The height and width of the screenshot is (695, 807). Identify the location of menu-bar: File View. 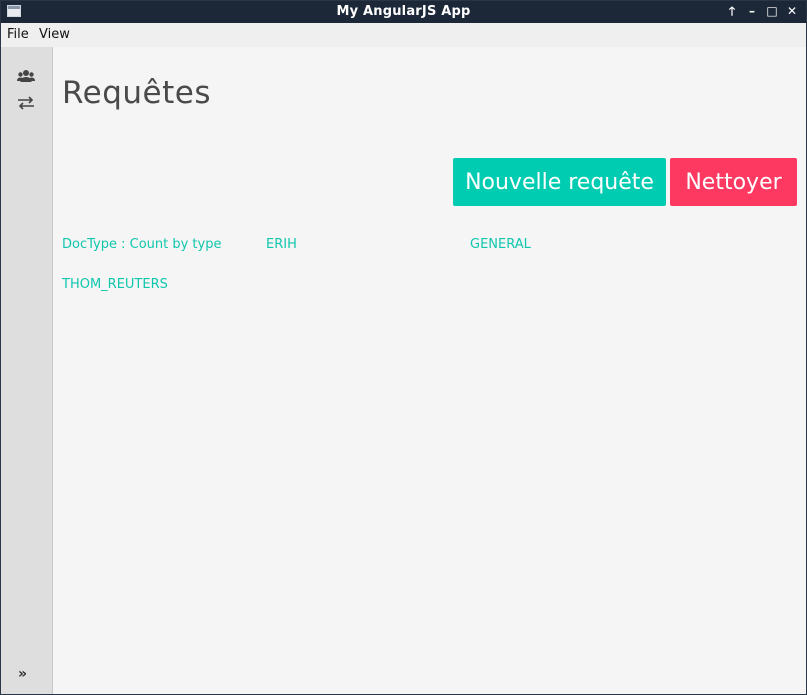
(403, 35).